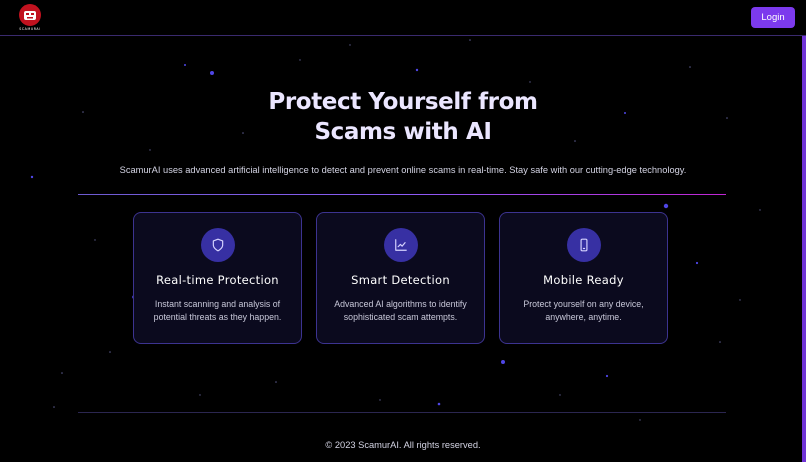 This screenshot has width=806, height=462. What do you see at coordinates (403, 117) in the screenshot?
I see `hero-title: Protect Yourself from Scams with AI` at bounding box center [403, 117].